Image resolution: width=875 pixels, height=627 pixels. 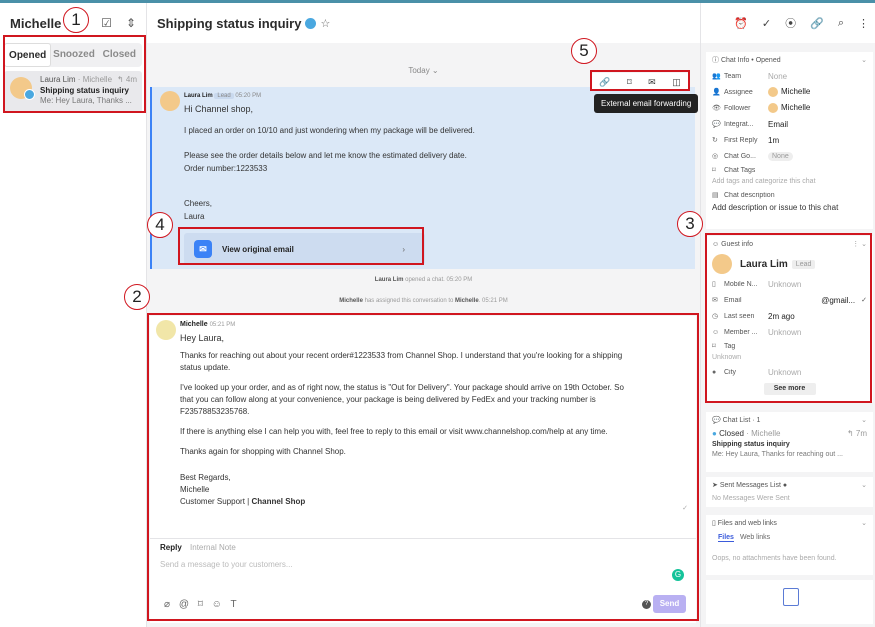 I want to click on chat-bubble-icon, so click(x=311, y=23).